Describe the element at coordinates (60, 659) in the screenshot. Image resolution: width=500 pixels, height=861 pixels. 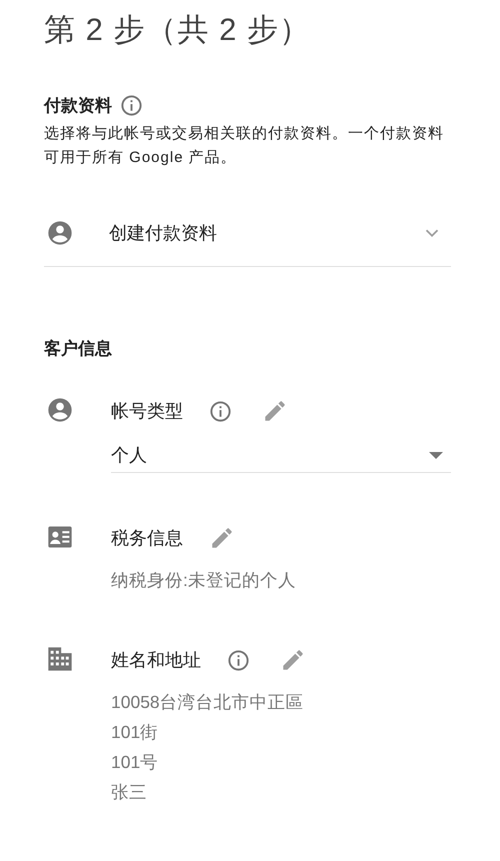
I see `building-icon` at that location.